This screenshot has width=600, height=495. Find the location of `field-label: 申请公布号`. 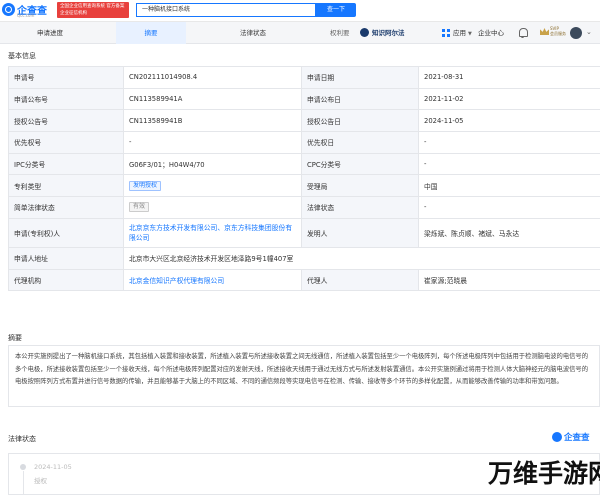

field-label: 申请公布号 is located at coordinates (66, 99).